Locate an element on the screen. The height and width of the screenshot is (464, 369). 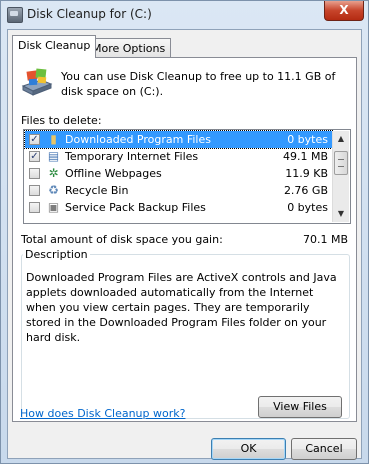
file-row-downloaded-program-files: ✓ ▮ Downloaded Program Files 0 bytes is located at coordinates (178, 139).